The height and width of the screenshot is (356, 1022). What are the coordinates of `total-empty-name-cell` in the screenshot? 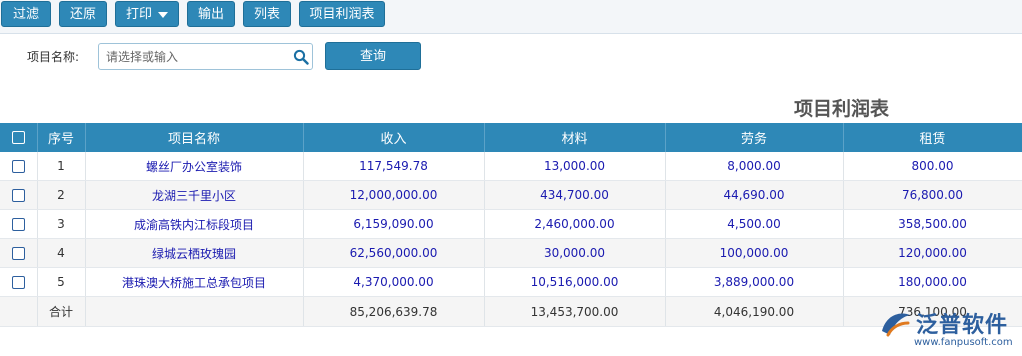 It's located at (194, 311).